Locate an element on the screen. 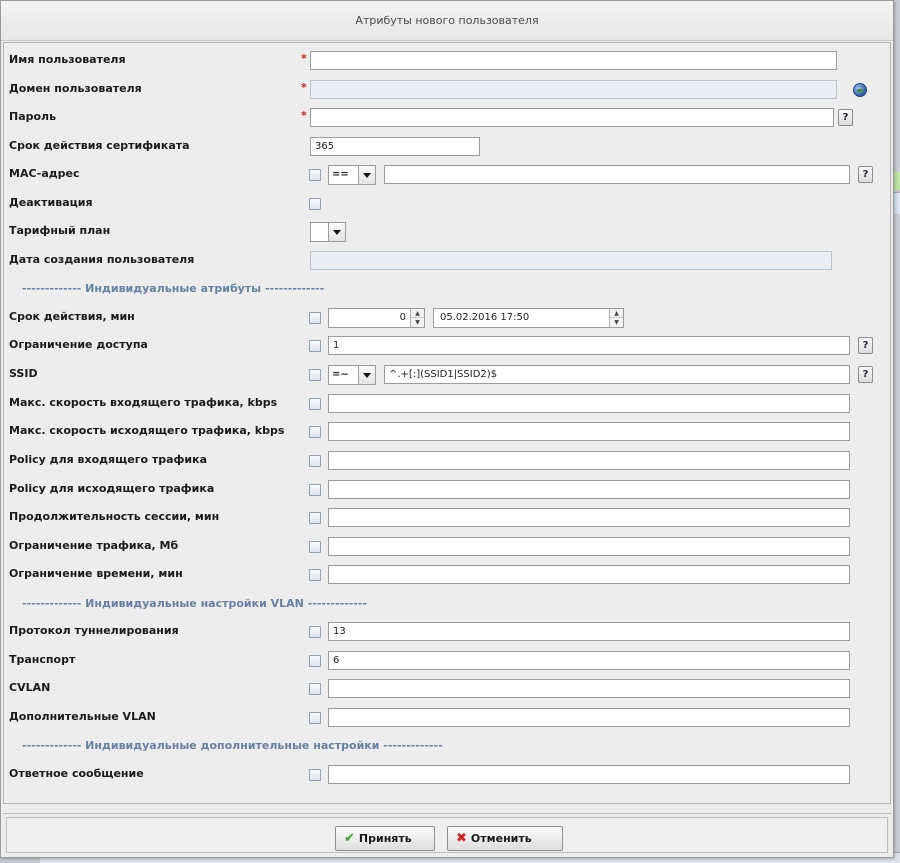  tunnel-protocol-label: Протокол туннелирования is located at coordinates (94, 630).